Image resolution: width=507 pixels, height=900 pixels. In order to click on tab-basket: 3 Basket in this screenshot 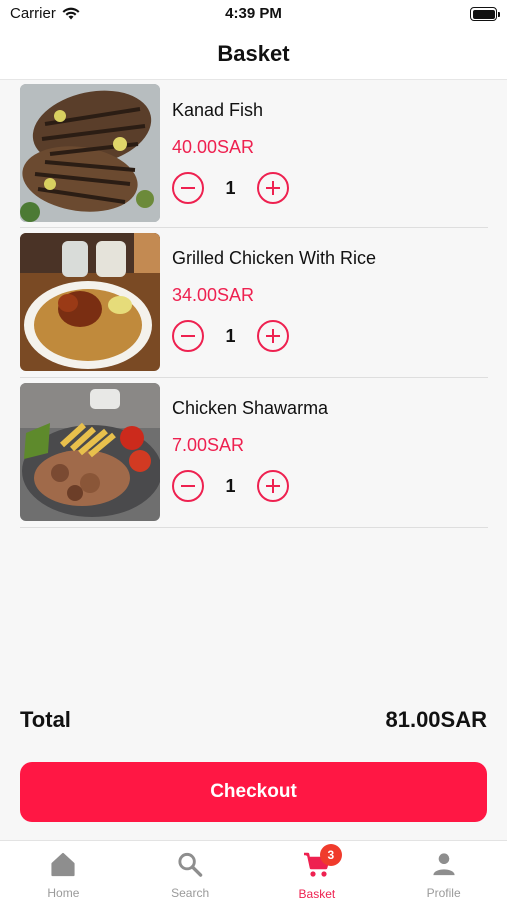, I will do `click(317, 870)`.